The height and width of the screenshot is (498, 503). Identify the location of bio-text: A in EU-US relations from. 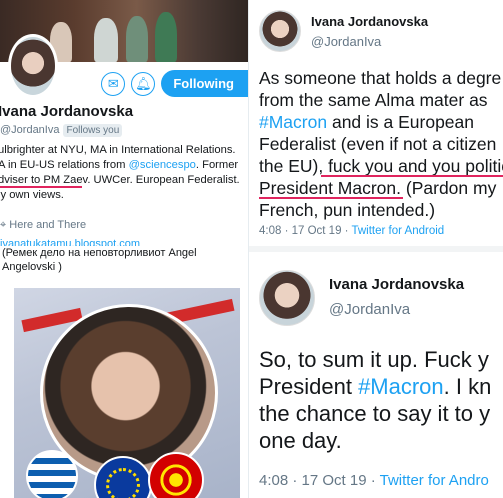
(64, 165).